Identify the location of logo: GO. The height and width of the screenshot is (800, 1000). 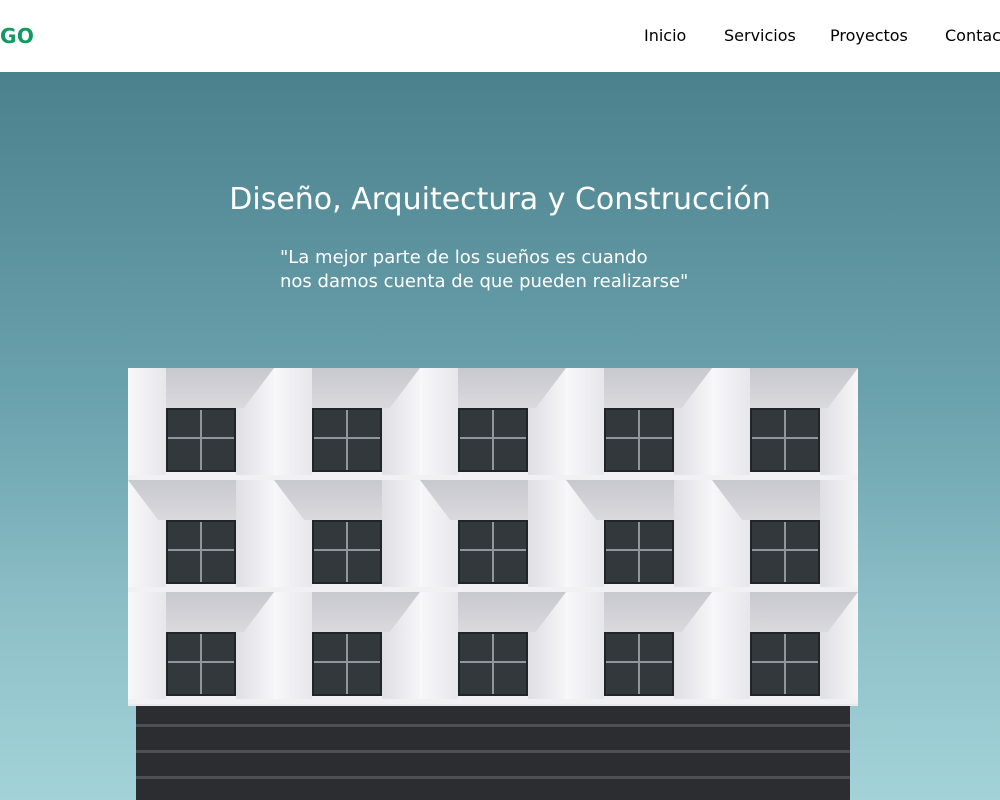
(17, 36).